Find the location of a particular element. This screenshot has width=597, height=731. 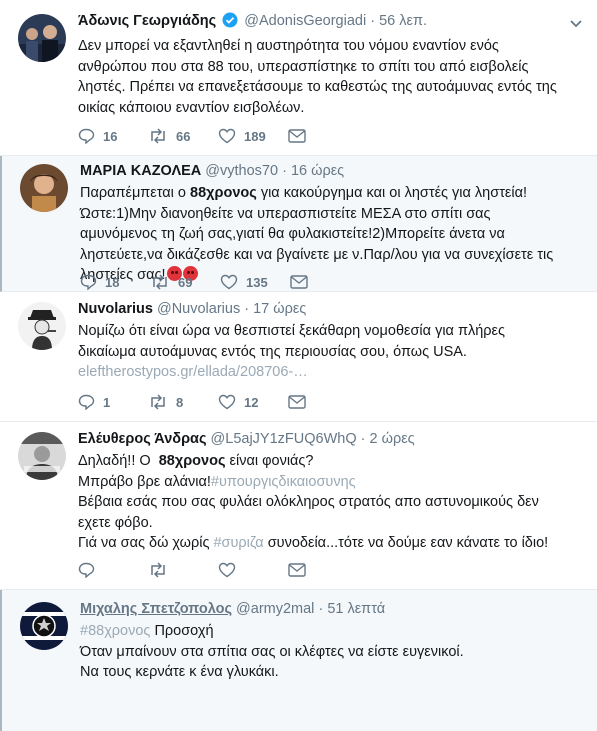

reply-count: 18 is located at coordinates (112, 282).